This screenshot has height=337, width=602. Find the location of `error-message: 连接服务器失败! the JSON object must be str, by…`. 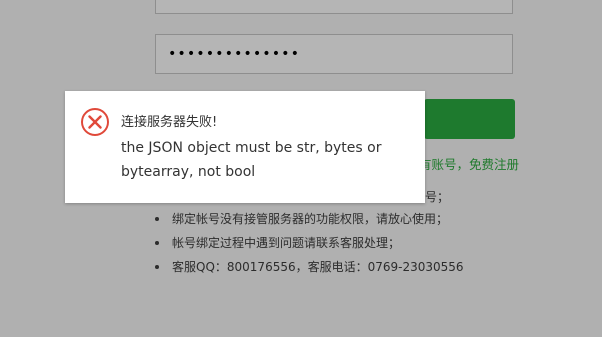

error-message: 连接服务器失败! the JSON object must be str, by… is located at coordinates (266, 149).